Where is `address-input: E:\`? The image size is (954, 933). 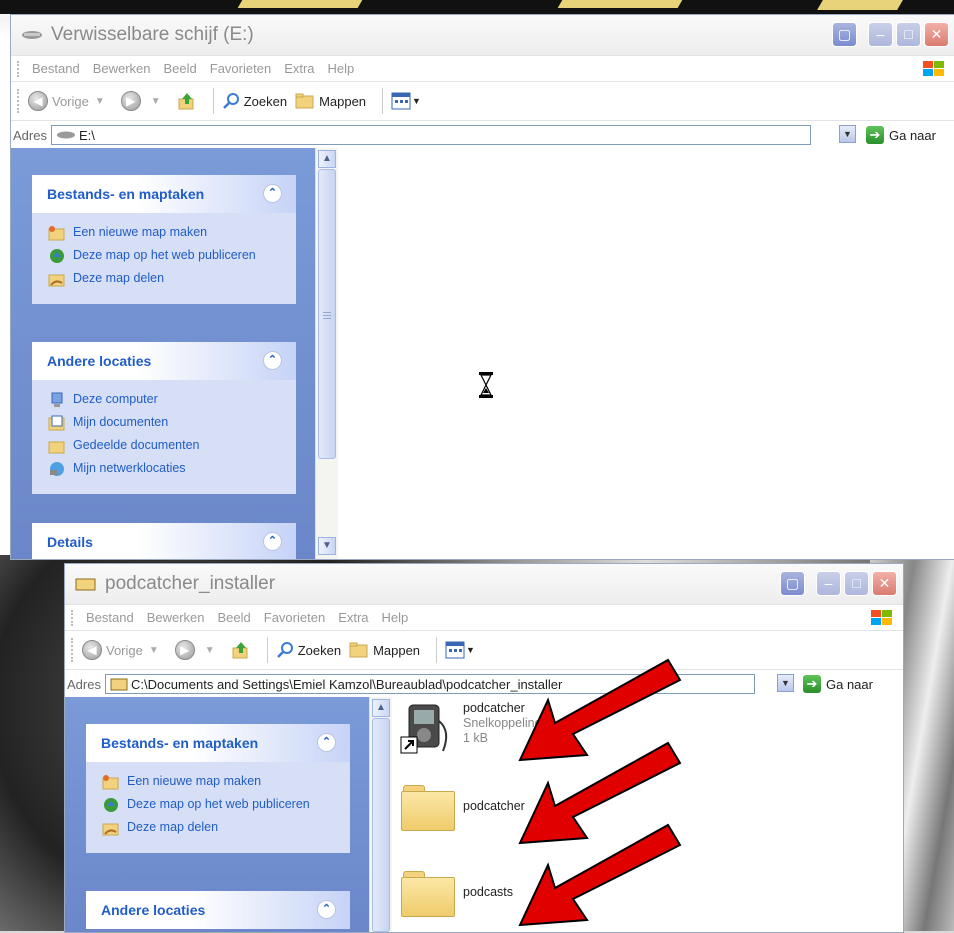 address-input: E:\ is located at coordinates (430, 135).